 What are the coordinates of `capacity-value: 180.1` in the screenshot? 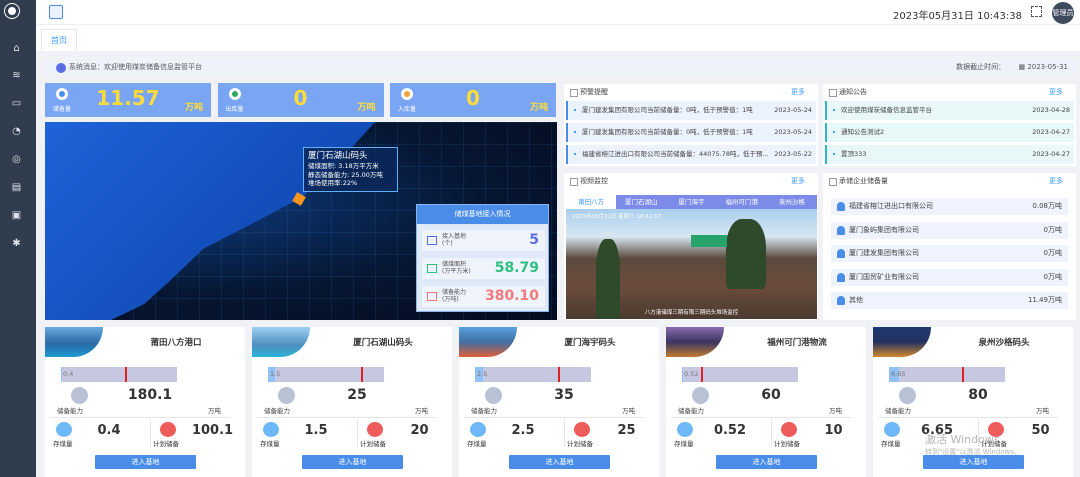 It's located at (150, 395).